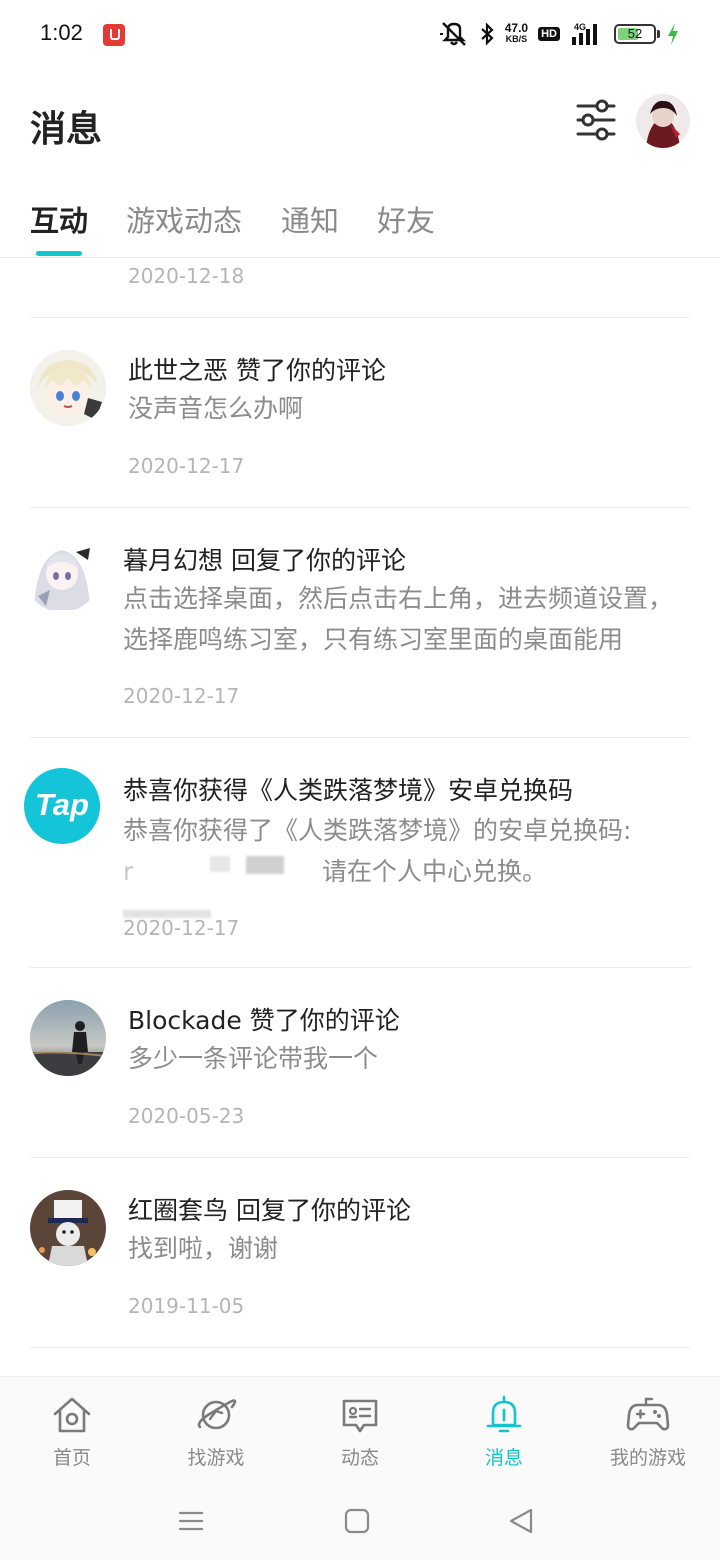 Image resolution: width=720 pixels, height=1560 pixels. What do you see at coordinates (504, 1414) in the screenshot?
I see `bell-icon` at bounding box center [504, 1414].